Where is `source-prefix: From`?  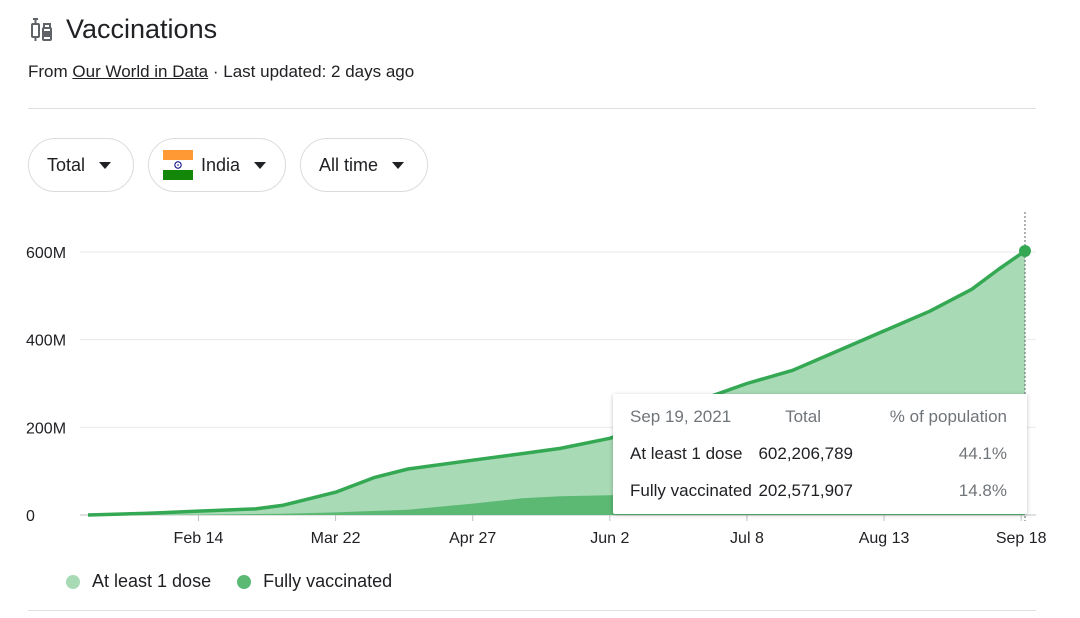
source-prefix: From is located at coordinates (48, 71).